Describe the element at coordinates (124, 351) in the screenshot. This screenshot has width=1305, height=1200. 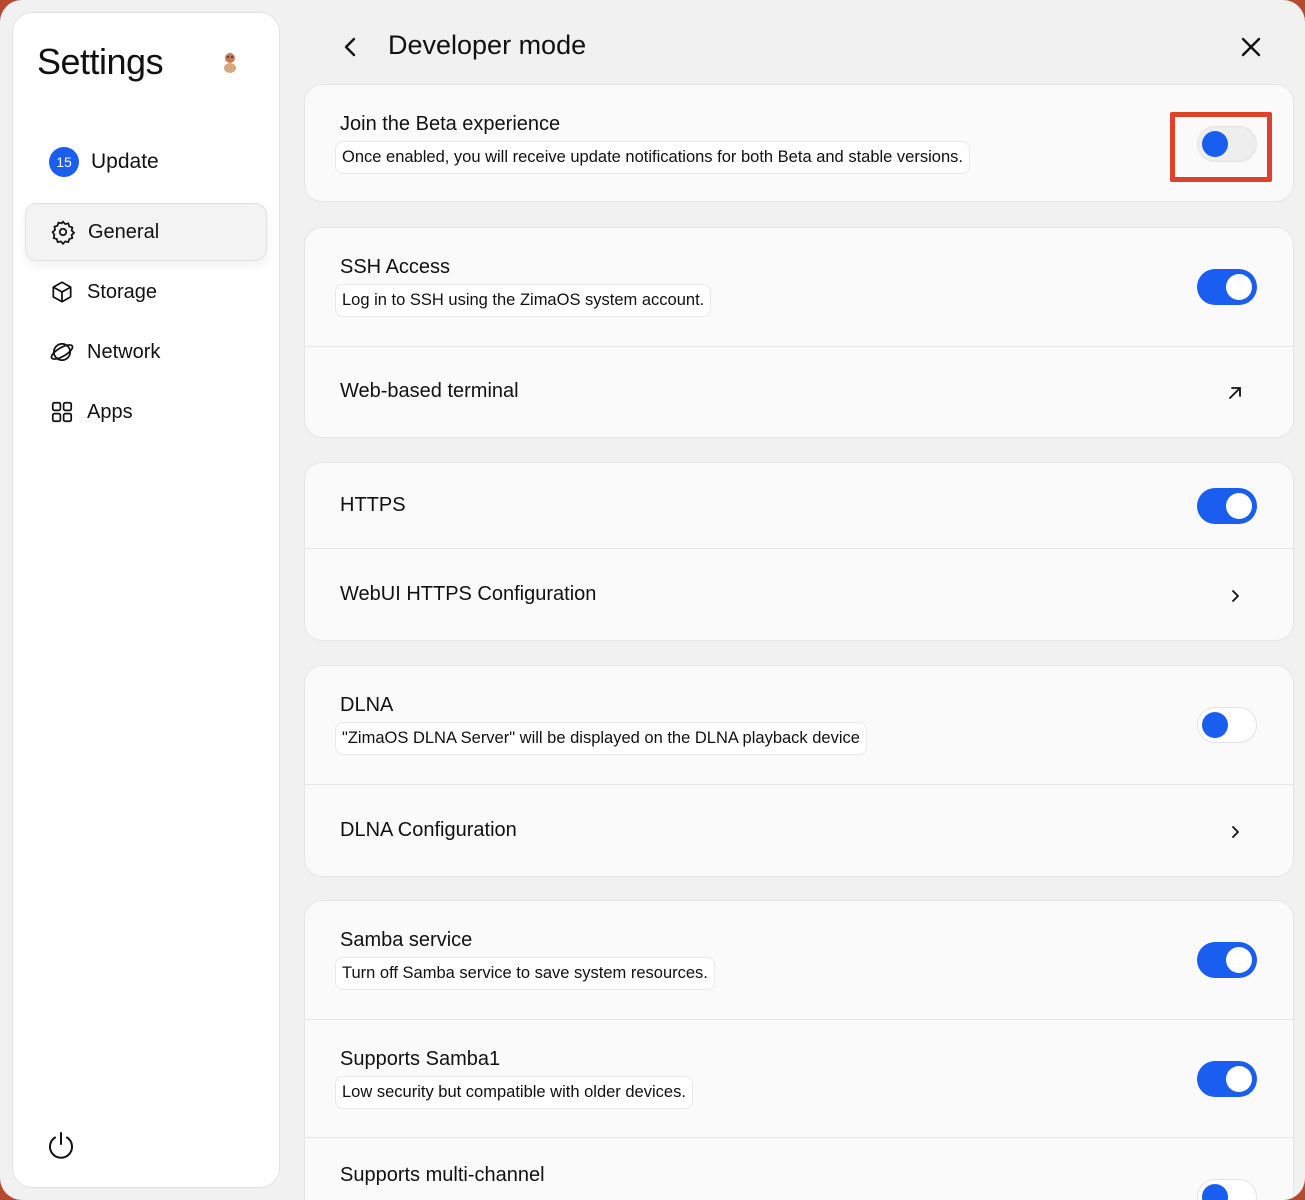
I see `sidebar-item-label: Network` at that location.